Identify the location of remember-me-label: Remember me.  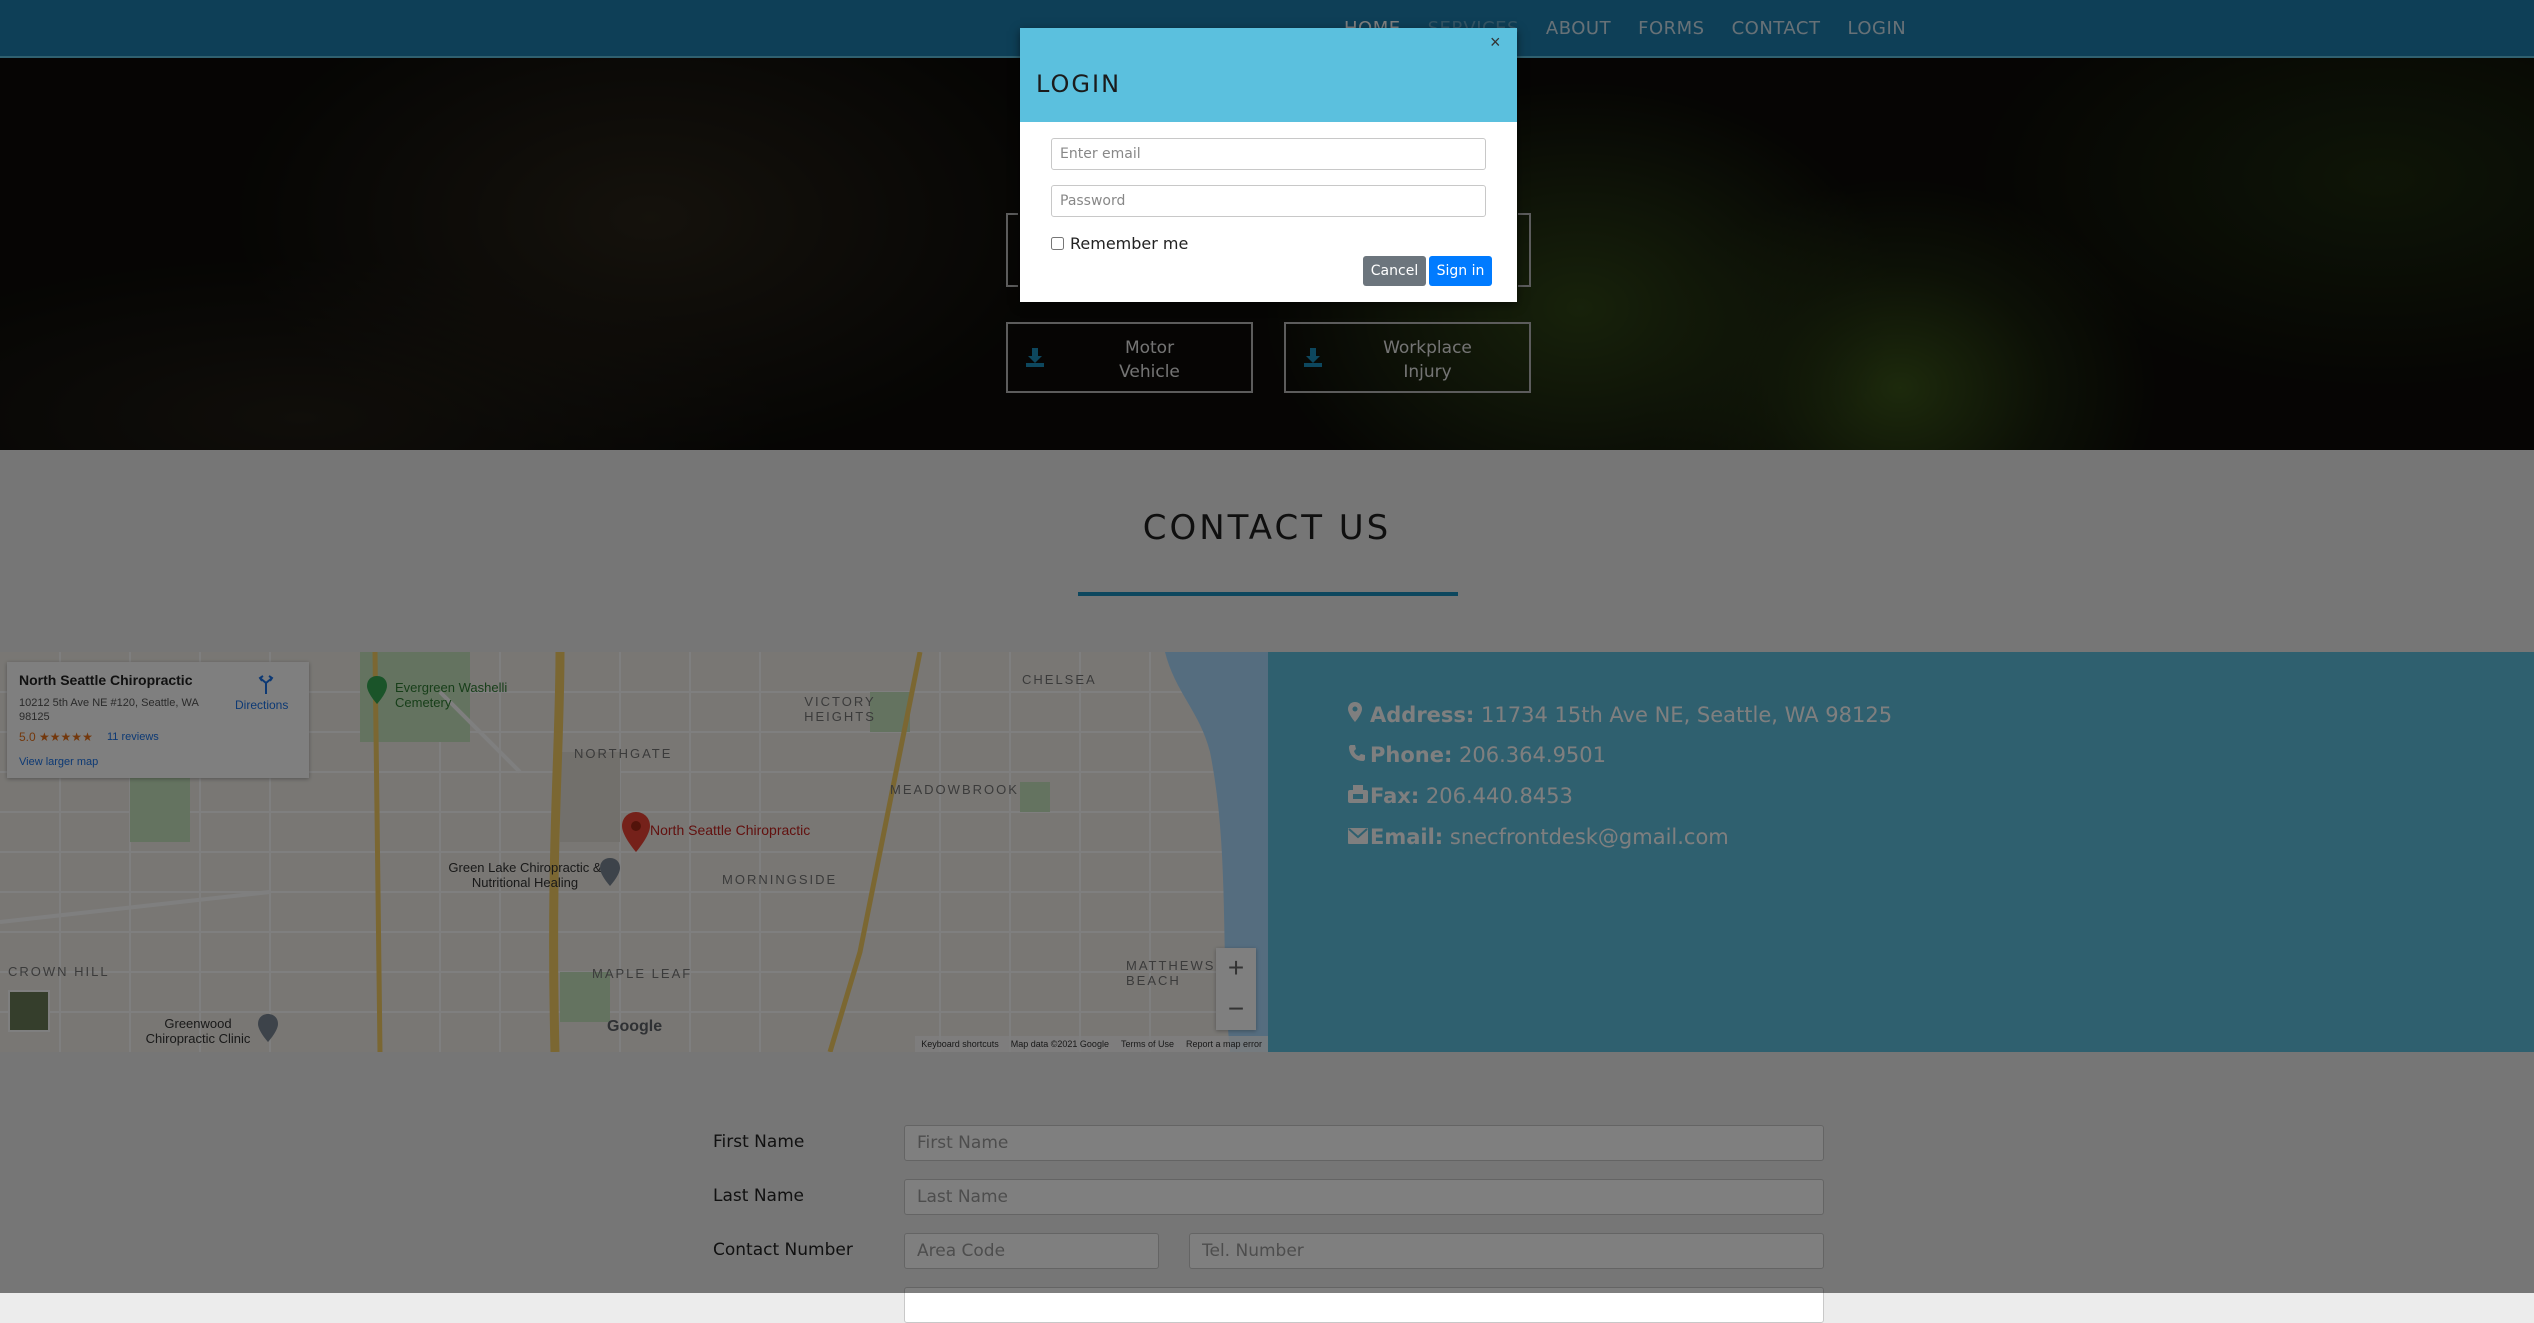
(1129, 243).